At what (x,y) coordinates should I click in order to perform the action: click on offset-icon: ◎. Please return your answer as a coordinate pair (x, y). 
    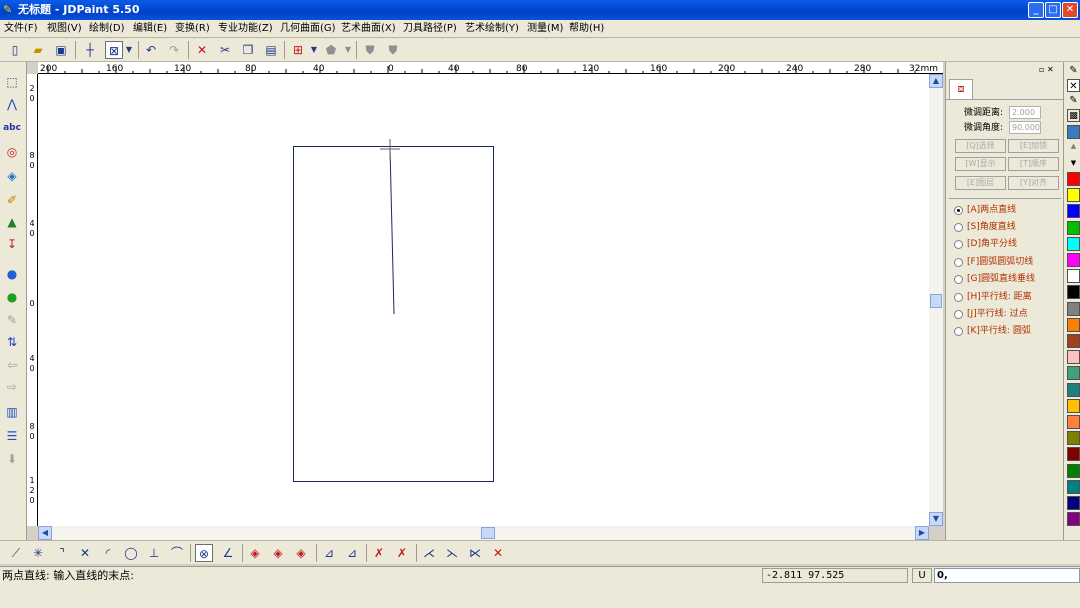
    Looking at the image, I should click on (12, 152).